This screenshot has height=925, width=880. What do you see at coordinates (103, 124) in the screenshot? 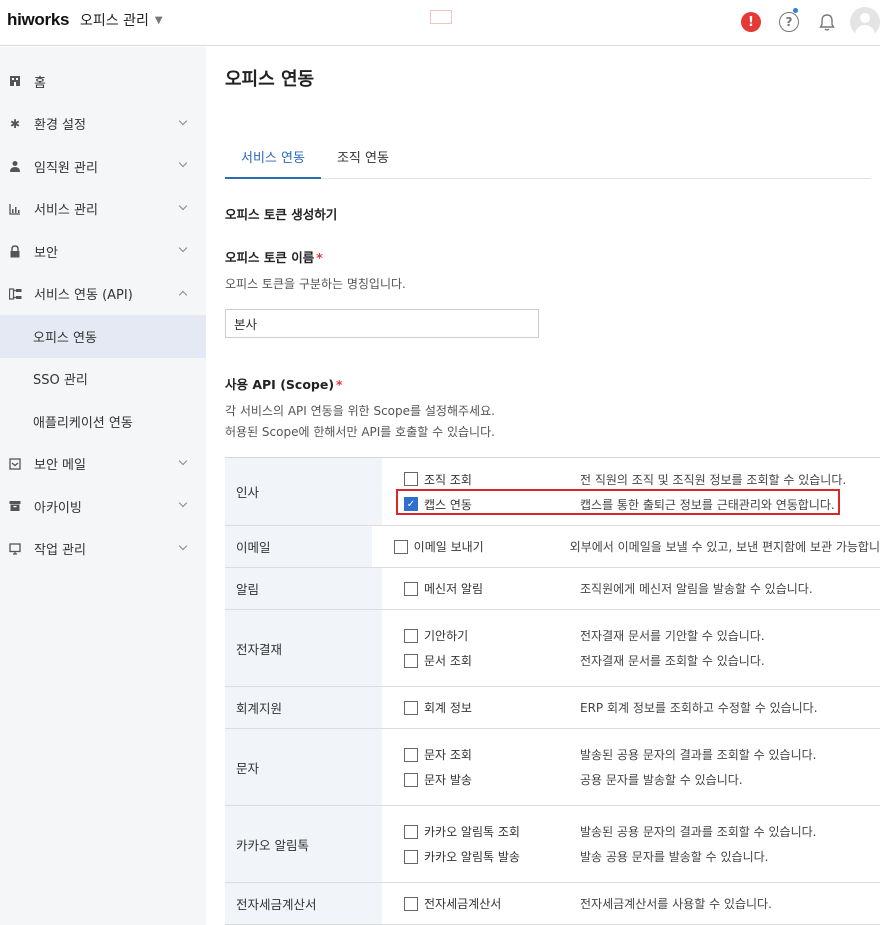
I see `sidebar-item-settings: ✱ 환경 설정` at bounding box center [103, 124].